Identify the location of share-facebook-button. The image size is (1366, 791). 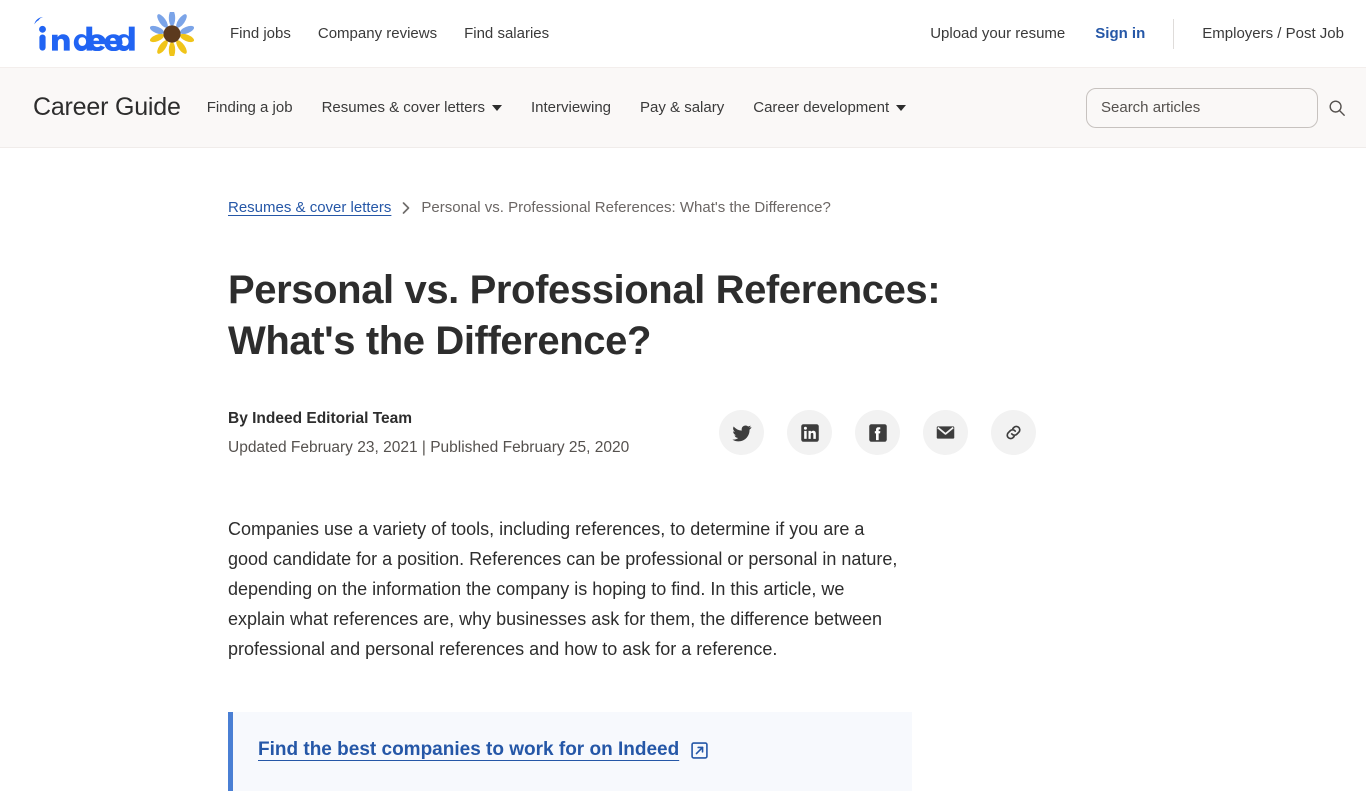
(878, 432).